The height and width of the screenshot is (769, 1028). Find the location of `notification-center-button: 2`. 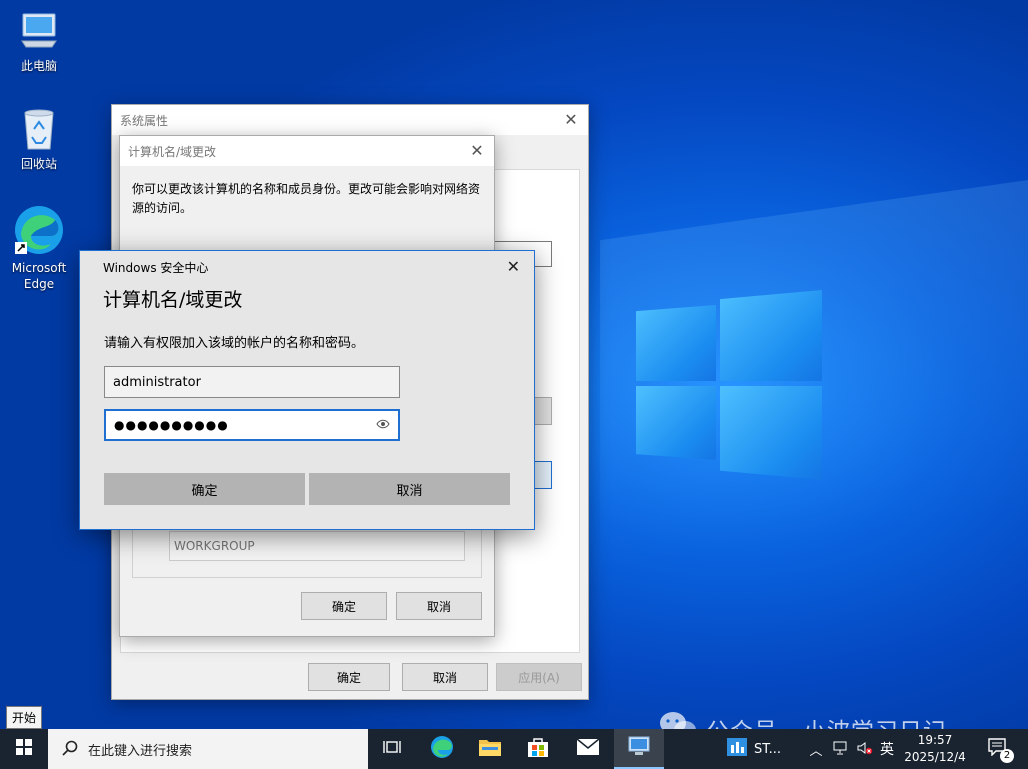

notification-center-button: 2 is located at coordinates (998, 749).